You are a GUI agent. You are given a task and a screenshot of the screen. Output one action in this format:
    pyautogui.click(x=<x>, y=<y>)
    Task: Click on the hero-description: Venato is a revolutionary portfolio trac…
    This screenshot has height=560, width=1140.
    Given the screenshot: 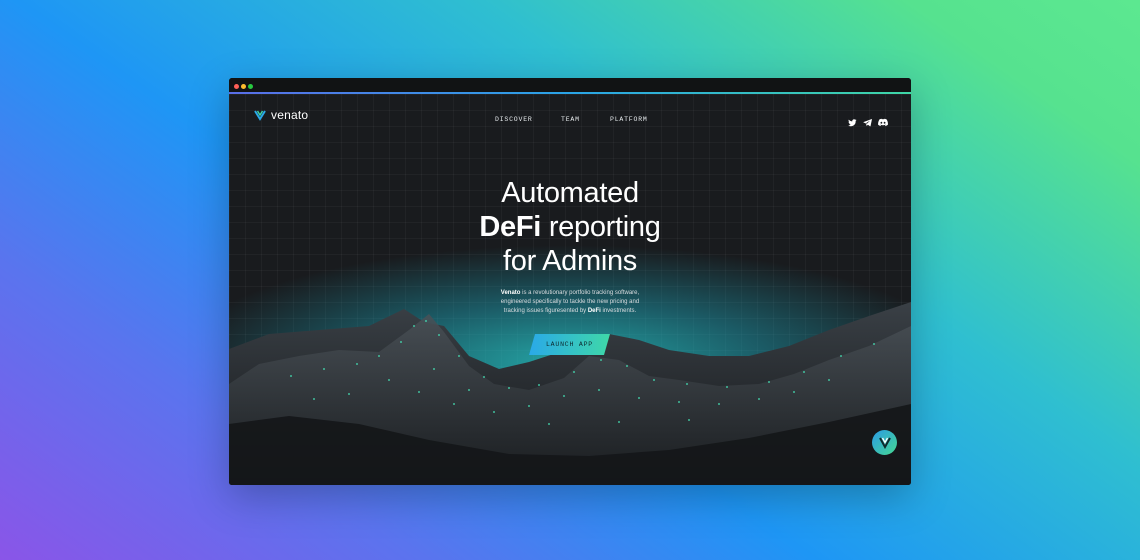 What is the action you would take?
    pyautogui.click(x=570, y=302)
    